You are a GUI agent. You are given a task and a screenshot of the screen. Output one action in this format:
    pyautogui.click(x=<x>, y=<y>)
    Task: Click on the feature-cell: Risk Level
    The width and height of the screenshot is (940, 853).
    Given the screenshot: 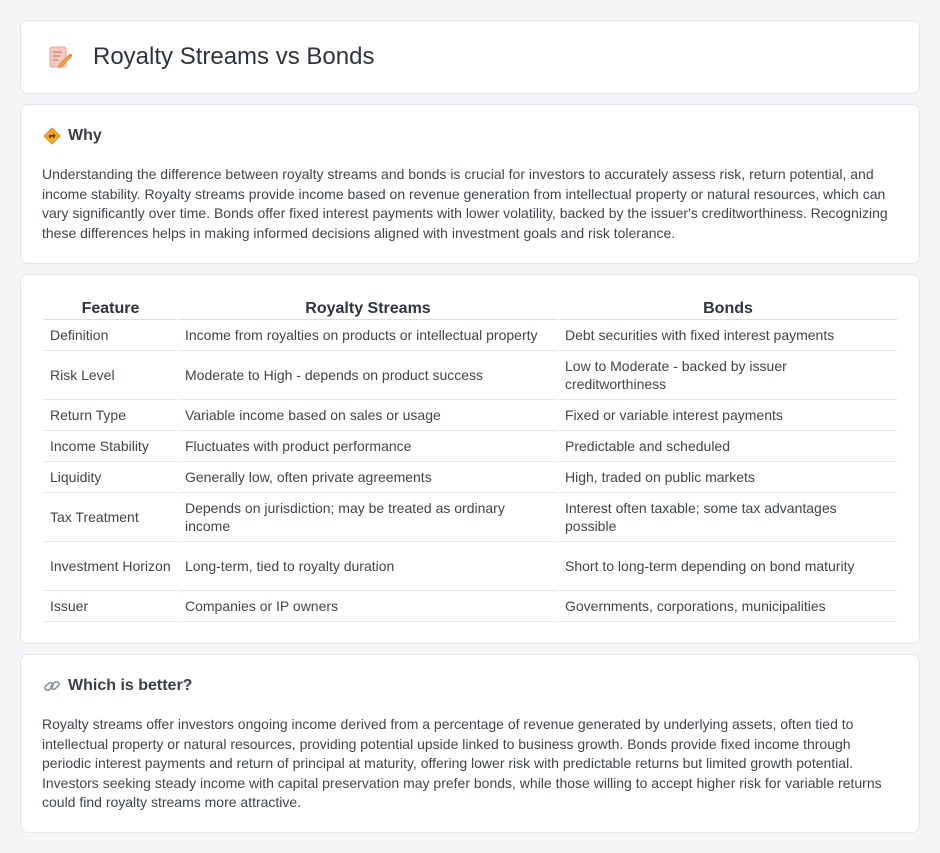 What is the action you would take?
    pyautogui.click(x=110, y=375)
    